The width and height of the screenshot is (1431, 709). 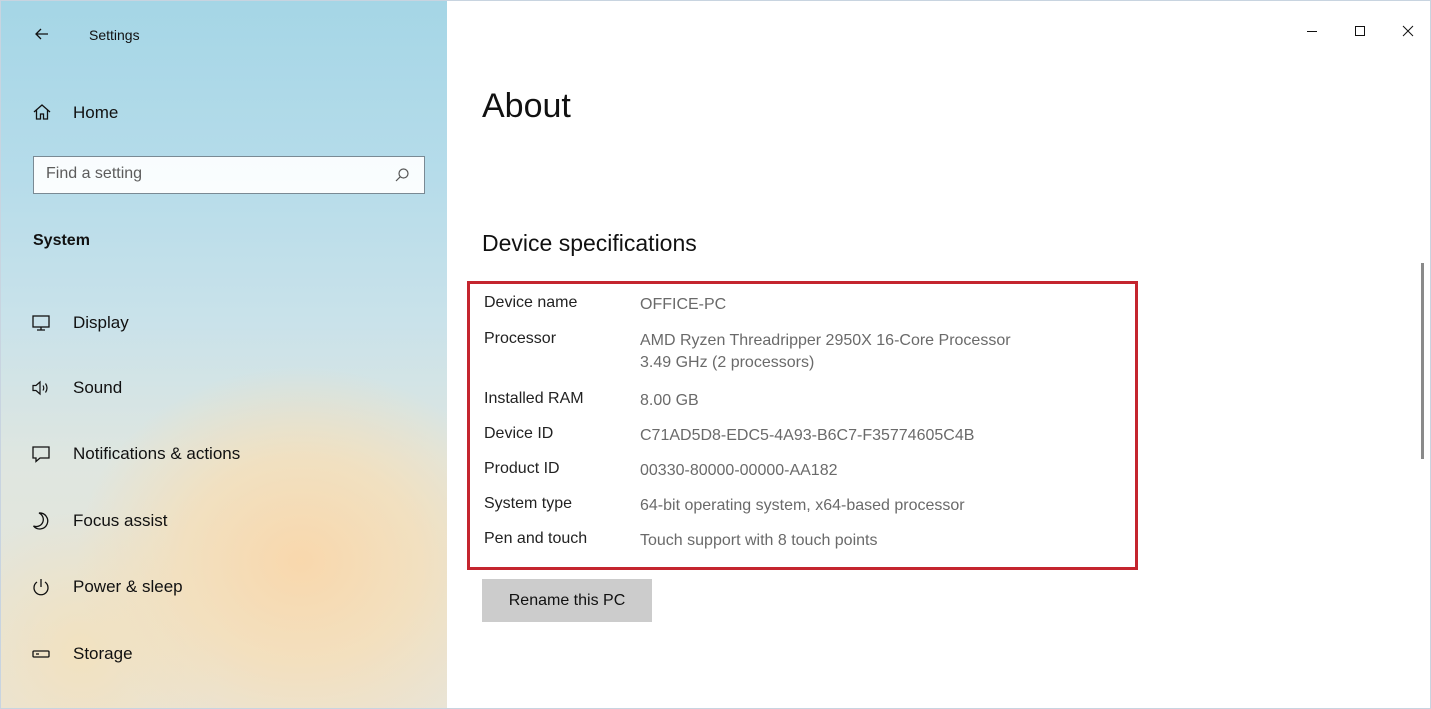 I want to click on sidebar-item-label: Notifications & actions, so click(x=157, y=453).